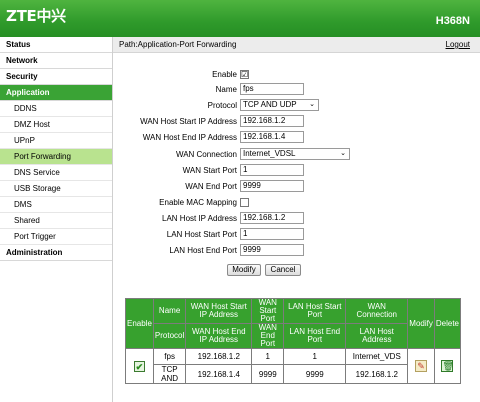 This screenshot has width=480, height=402. What do you see at coordinates (240, 18) in the screenshot?
I see `top-header: ZTE中兴 H368N` at bounding box center [240, 18].